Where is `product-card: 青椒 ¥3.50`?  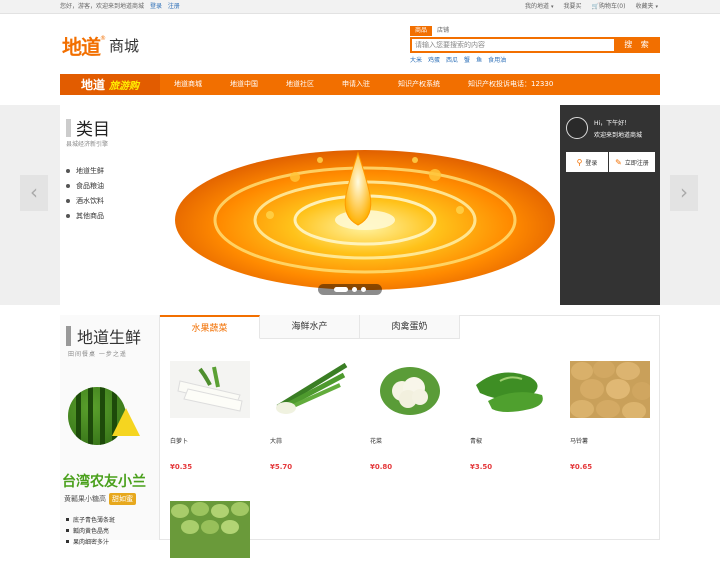
product-card: 青椒 ¥3.50 is located at coordinates (510, 416).